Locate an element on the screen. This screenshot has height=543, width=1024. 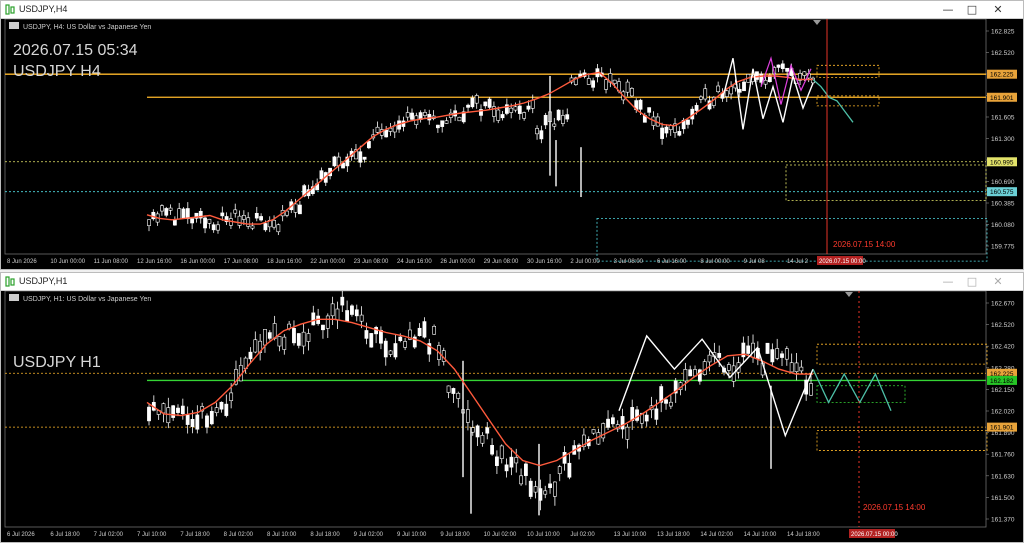
price-label: 162.225 is located at coordinates (1002, 75).